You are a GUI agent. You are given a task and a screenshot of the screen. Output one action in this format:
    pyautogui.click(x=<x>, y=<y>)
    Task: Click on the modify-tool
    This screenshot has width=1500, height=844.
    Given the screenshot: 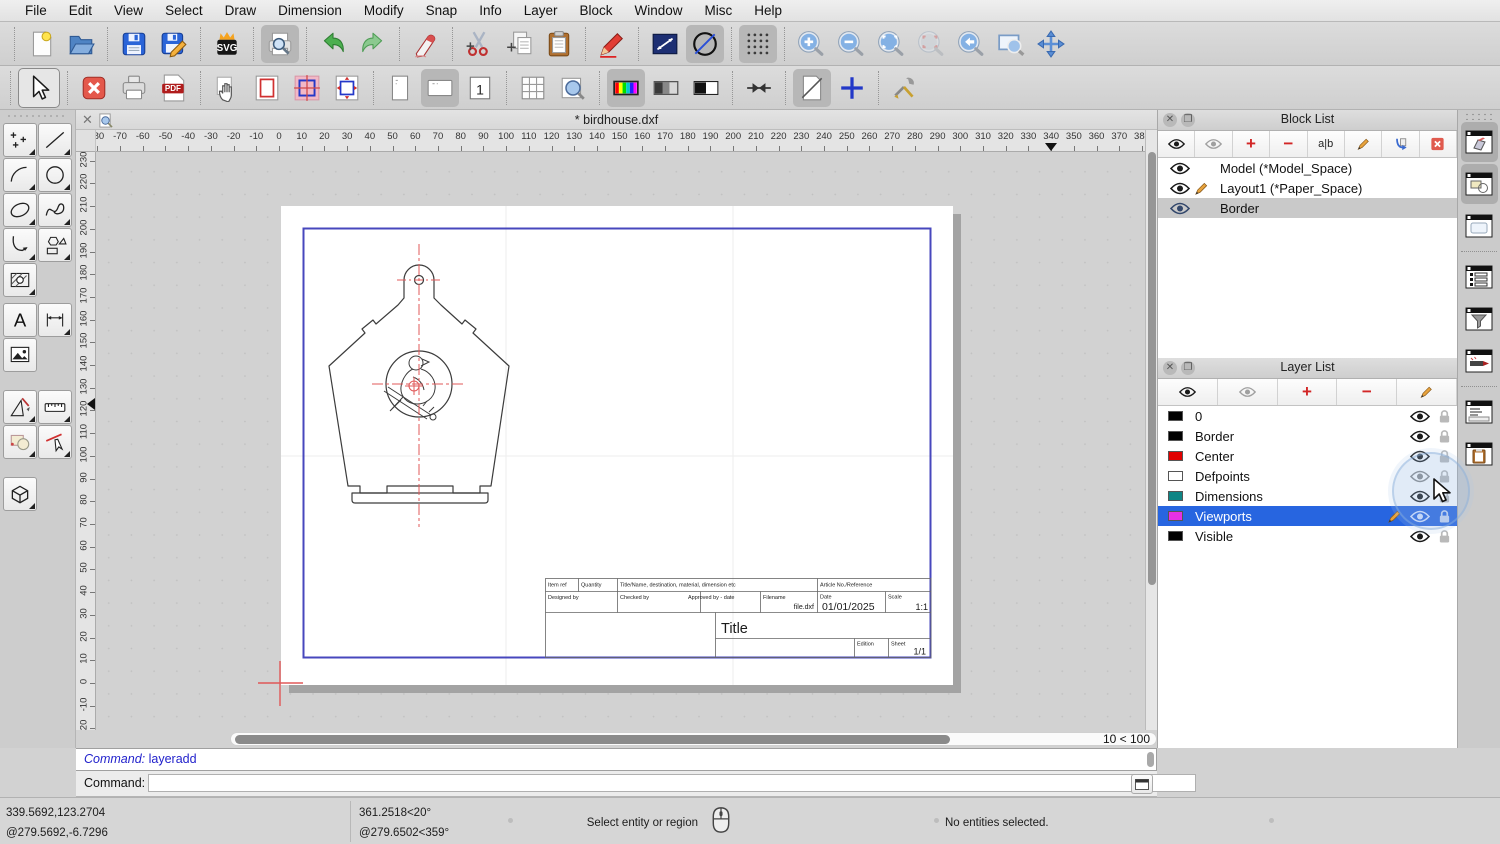 What is the action you would take?
    pyautogui.click(x=20, y=407)
    